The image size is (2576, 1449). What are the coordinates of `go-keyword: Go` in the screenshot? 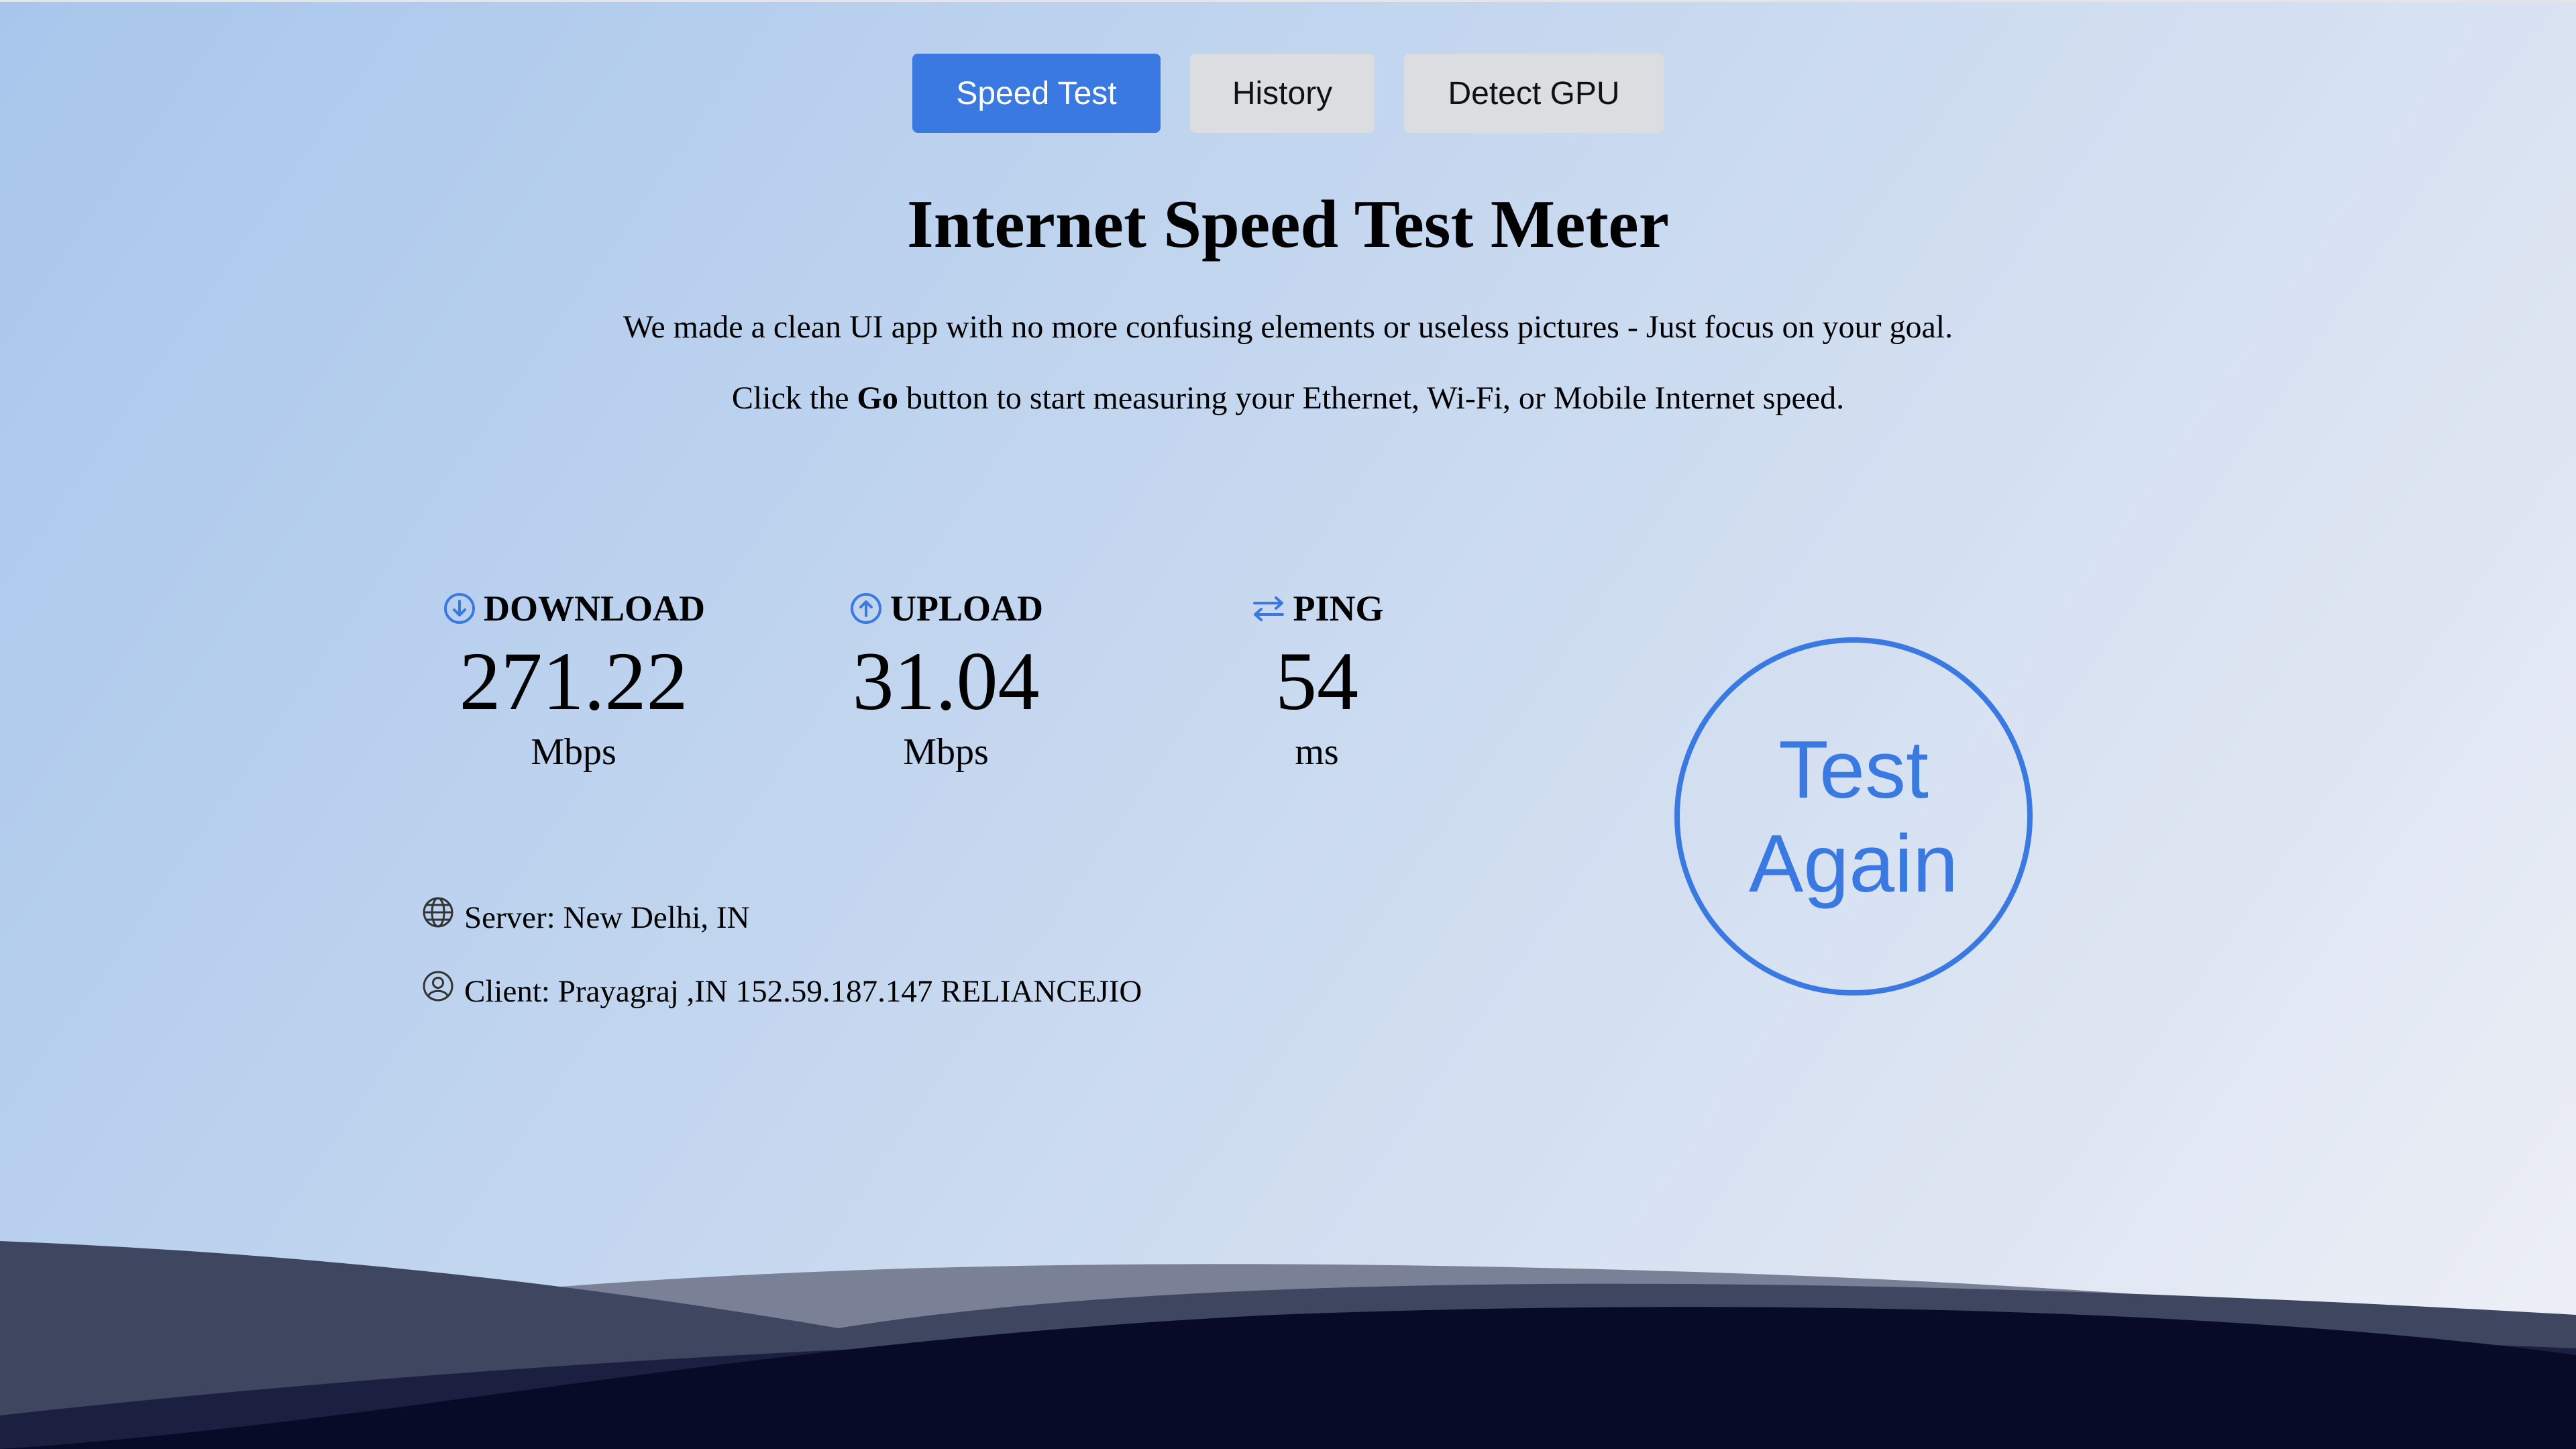 It's located at (877, 398).